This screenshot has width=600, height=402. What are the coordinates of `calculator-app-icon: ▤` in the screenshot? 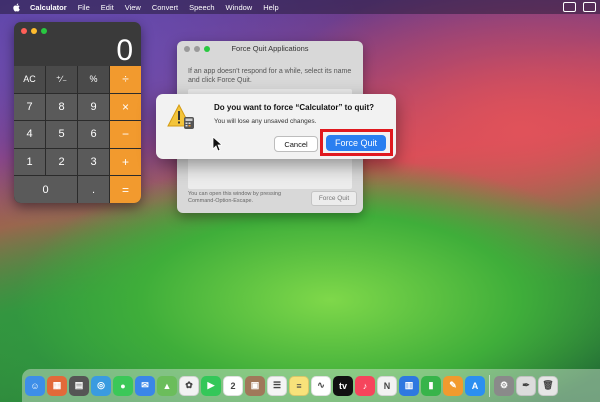 It's located at (79, 385).